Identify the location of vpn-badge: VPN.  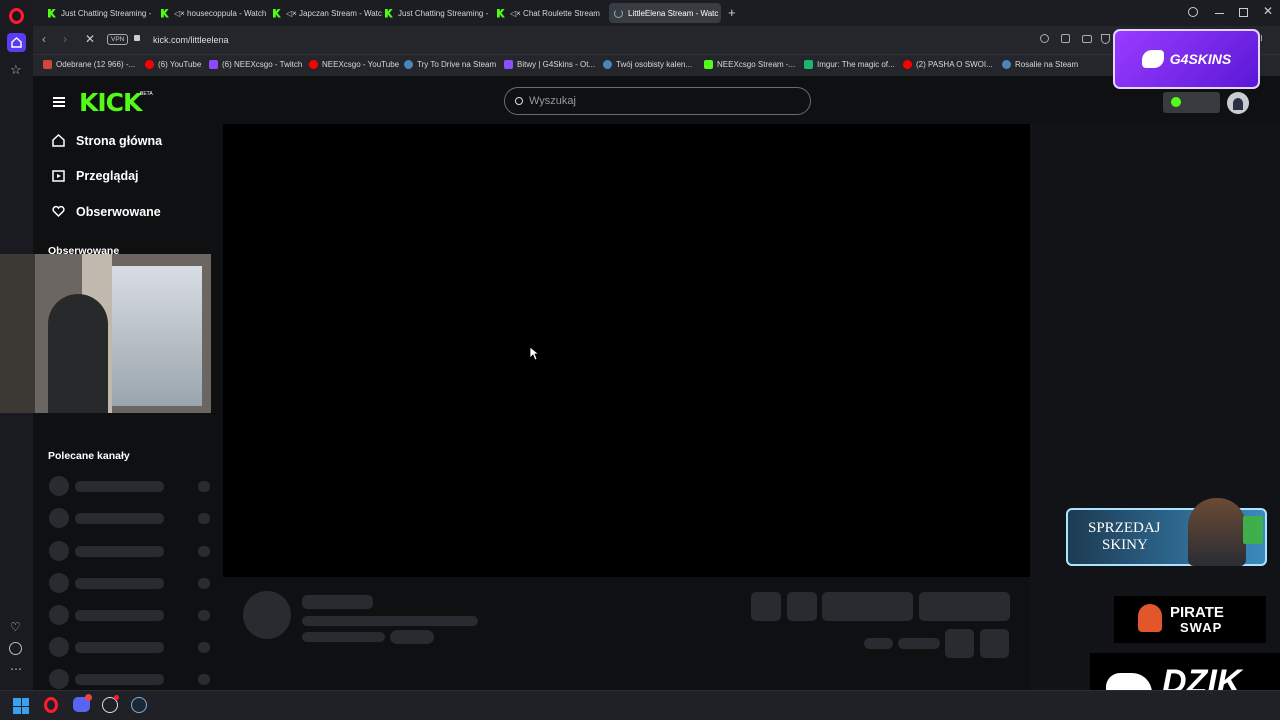
(118, 39).